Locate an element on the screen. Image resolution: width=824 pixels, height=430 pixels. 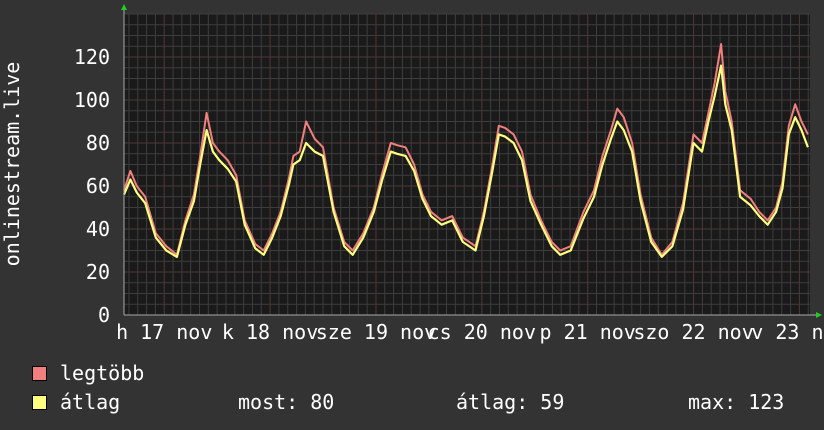
stat-atlag: átlag: 59 is located at coordinates (510, 402).